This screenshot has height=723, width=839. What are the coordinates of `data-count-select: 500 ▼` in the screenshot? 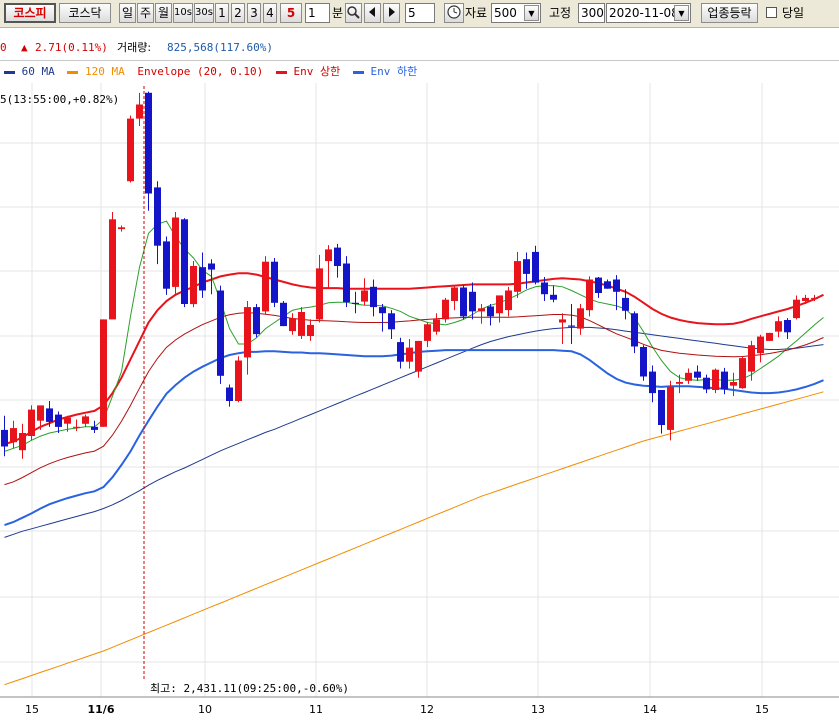 It's located at (516, 13).